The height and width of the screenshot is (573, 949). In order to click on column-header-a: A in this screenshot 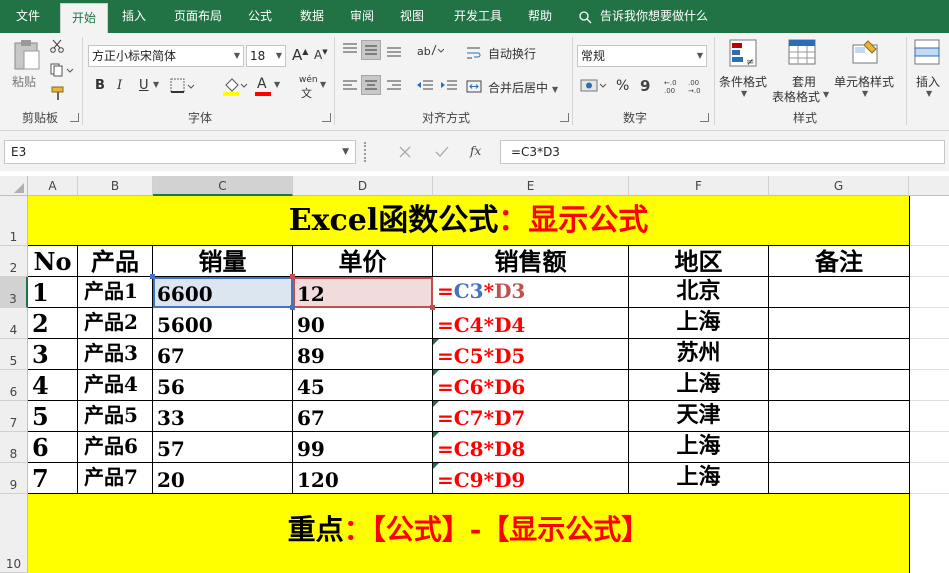, I will do `click(53, 186)`.